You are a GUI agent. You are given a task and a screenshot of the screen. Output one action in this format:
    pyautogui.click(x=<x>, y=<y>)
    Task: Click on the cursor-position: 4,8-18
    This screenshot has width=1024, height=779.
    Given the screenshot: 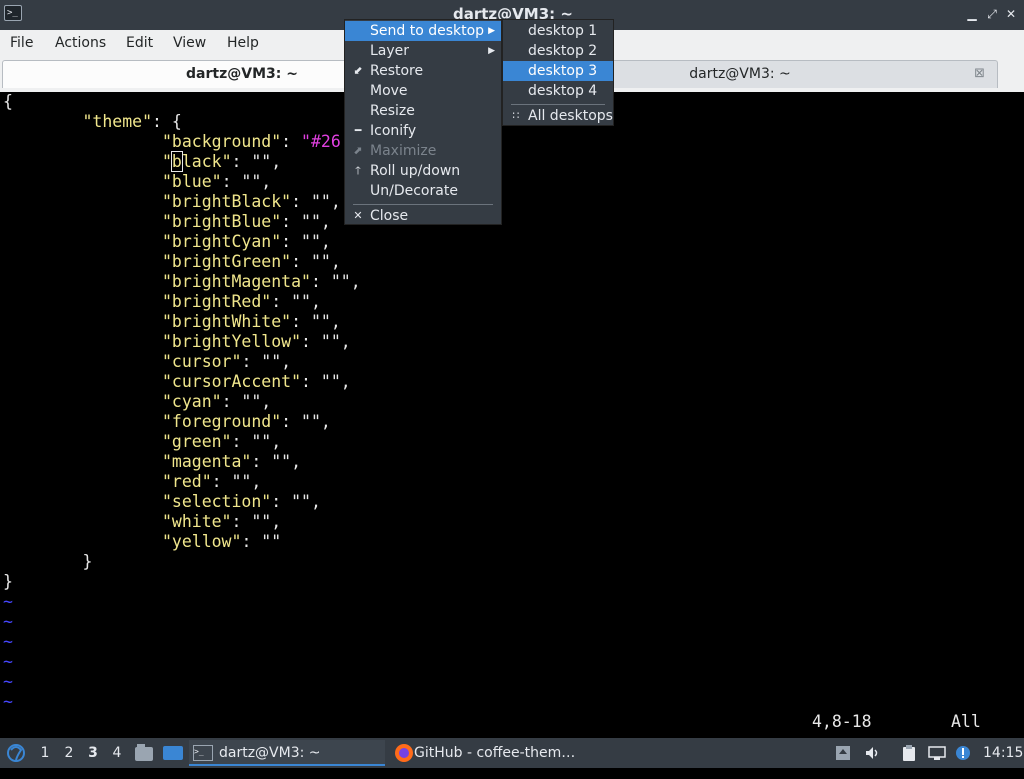 What is the action you would take?
    pyautogui.click(x=842, y=721)
    